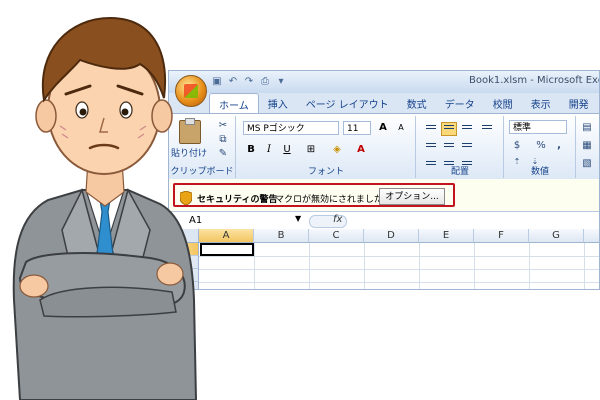  I want to click on number-group: 標準 $ % , ⇡ ⇣ 数値, so click(540, 147).